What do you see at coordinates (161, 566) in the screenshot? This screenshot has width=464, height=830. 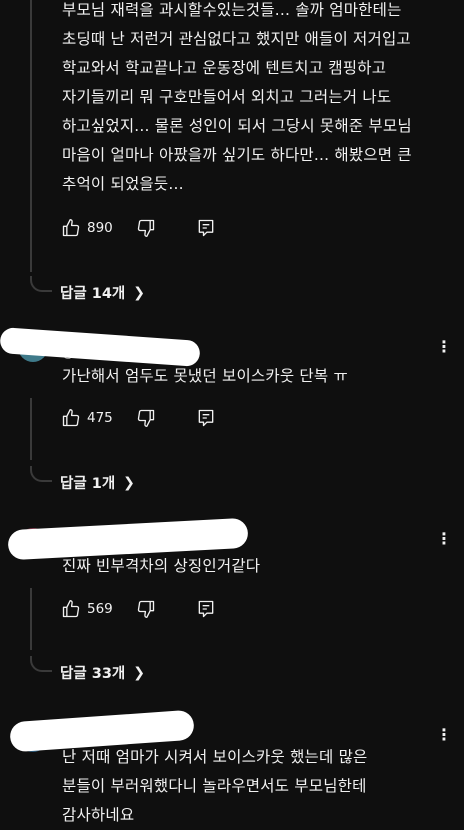 I see `comment-text: 진짜 빈부격차의 상징인거같다` at bounding box center [161, 566].